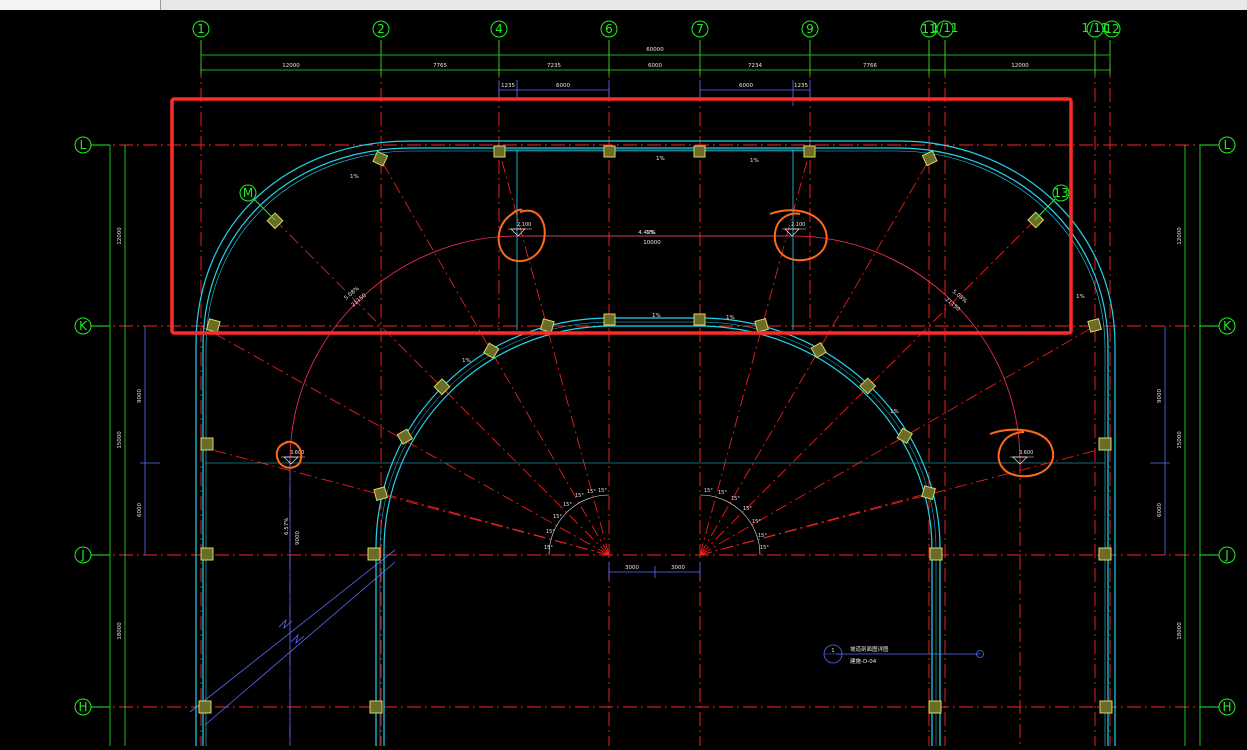 Image resolution: width=1247 pixels, height=750 pixels. Describe the element at coordinates (1026, 453) in the screenshot. I see `elevation-label-4: 3.600` at that location.